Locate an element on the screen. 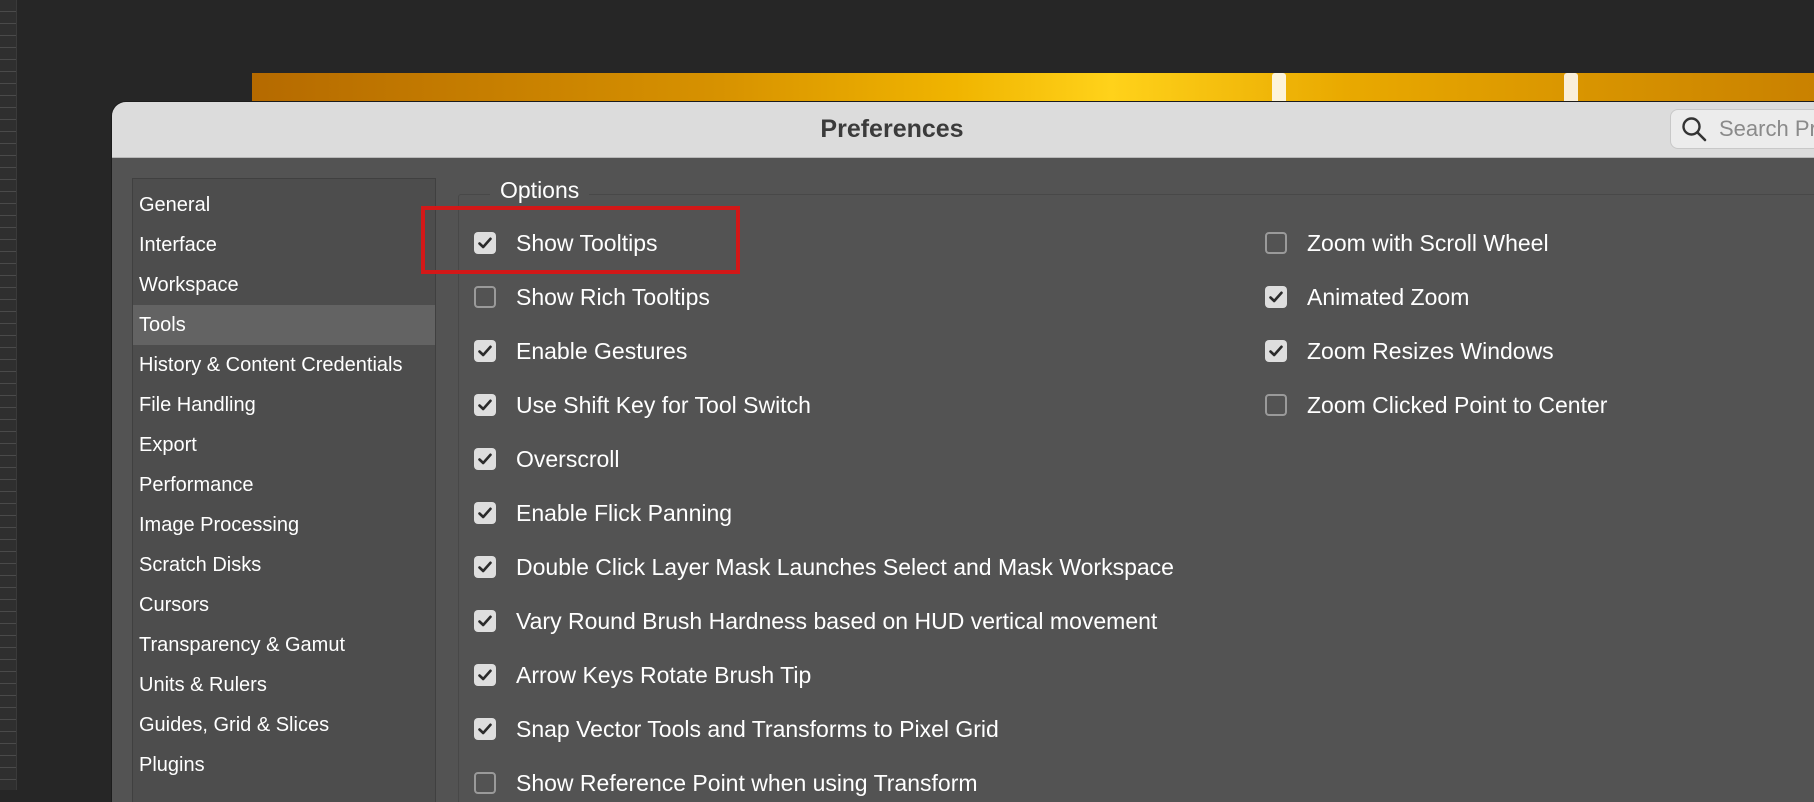 This screenshot has width=1814, height=802. option-label: Overscroll is located at coordinates (568, 458).